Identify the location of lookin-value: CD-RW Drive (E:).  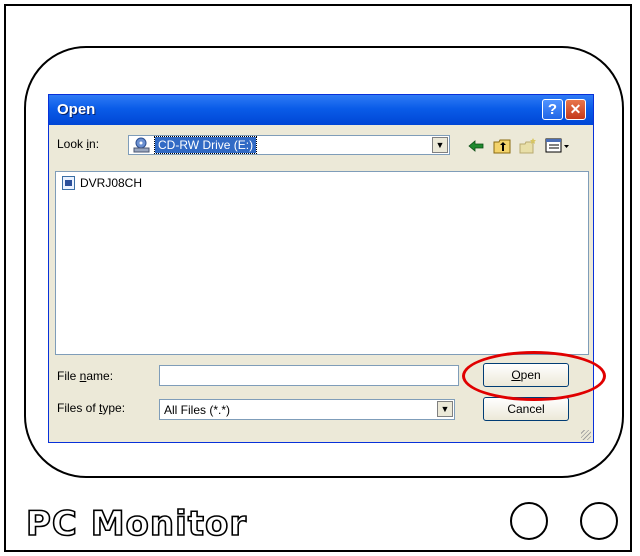
(205, 145).